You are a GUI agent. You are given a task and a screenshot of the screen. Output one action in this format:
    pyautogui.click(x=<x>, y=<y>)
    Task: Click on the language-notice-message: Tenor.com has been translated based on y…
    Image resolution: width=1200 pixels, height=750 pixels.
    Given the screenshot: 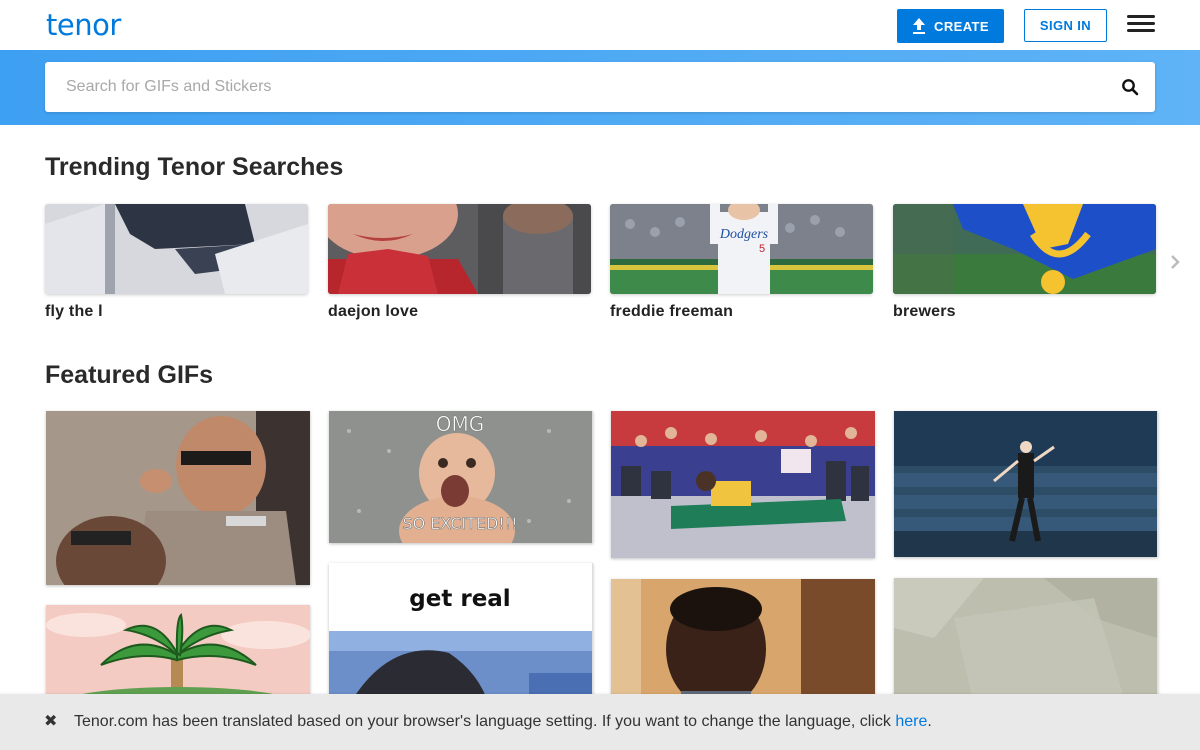 What is the action you would take?
    pyautogui.click(x=485, y=721)
    